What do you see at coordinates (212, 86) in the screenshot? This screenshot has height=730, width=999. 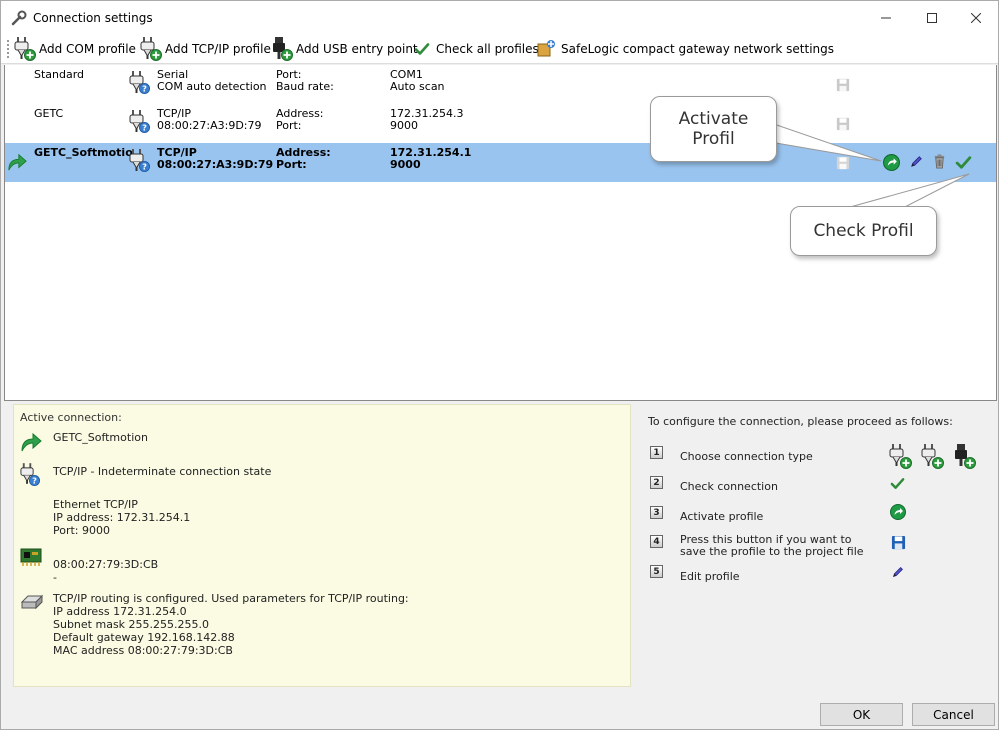 I see `profile-type-line2: COM auto detection` at bounding box center [212, 86].